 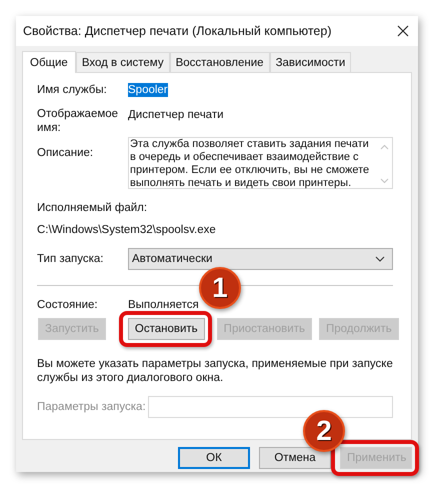 I want to click on field-label: Состояние:, so click(x=68, y=305).